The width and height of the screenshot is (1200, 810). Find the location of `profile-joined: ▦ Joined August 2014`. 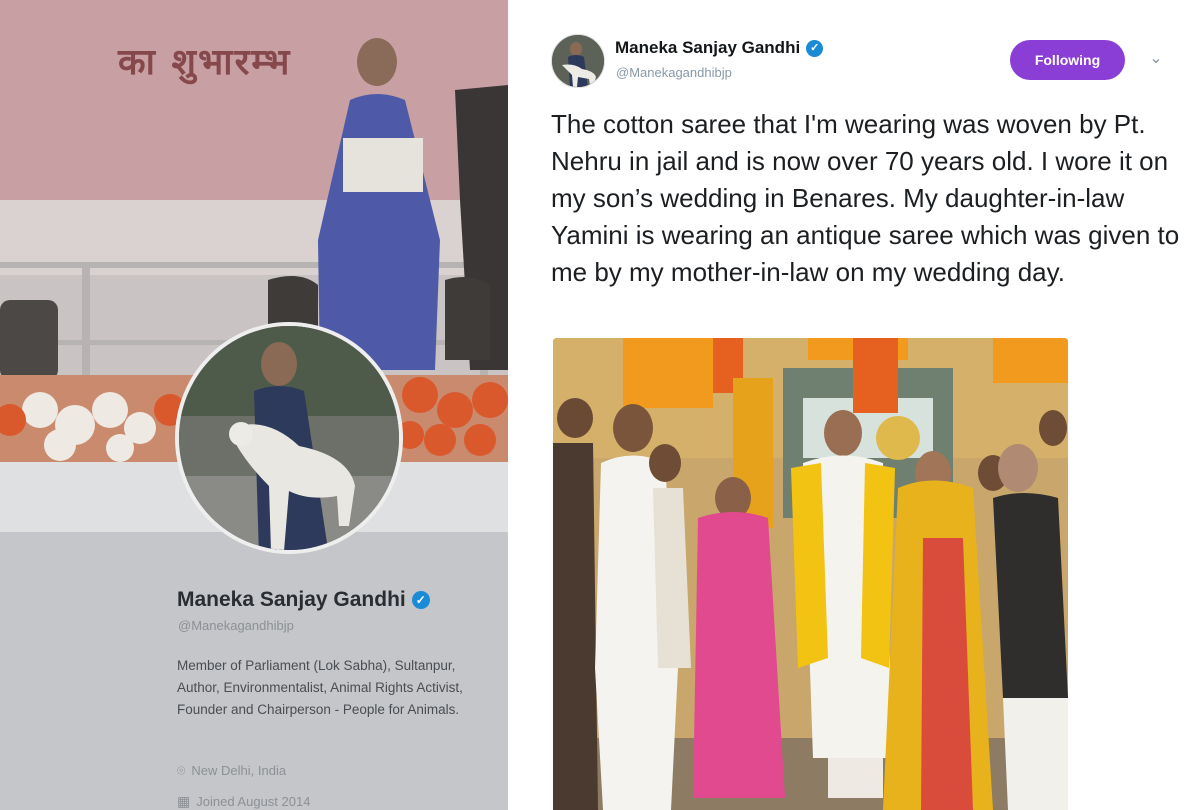

profile-joined: ▦ Joined August 2014 is located at coordinates (244, 801).